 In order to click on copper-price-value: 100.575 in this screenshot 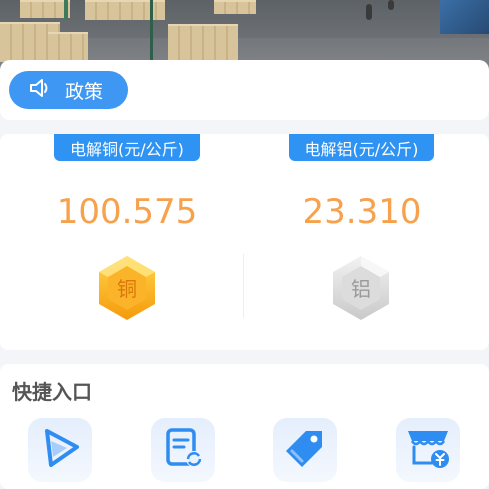, I will do `click(127, 212)`.